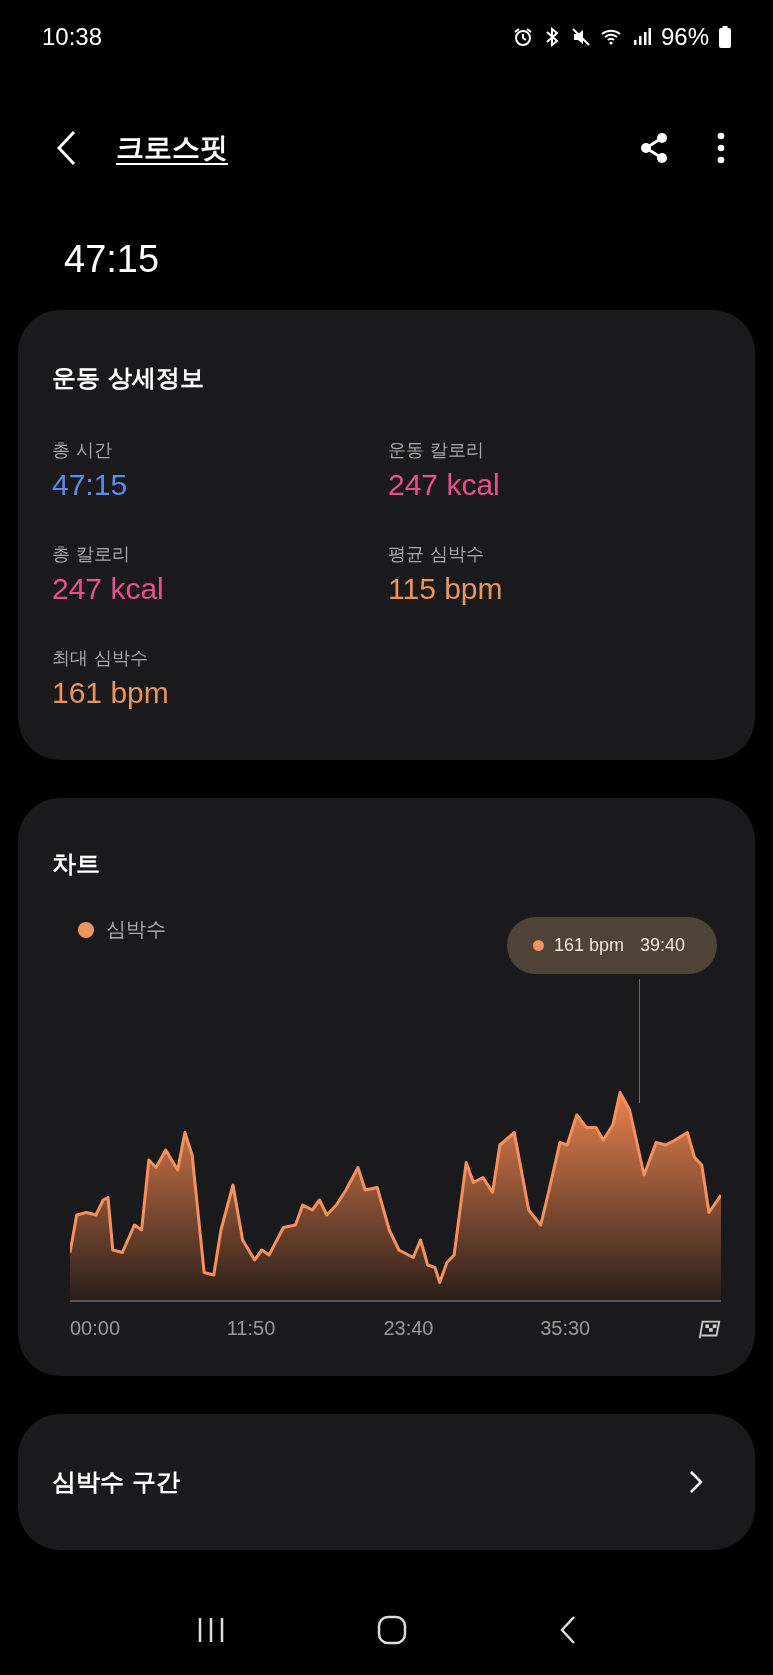  I want to click on metric-label: 운동 칼로리, so click(436, 450).